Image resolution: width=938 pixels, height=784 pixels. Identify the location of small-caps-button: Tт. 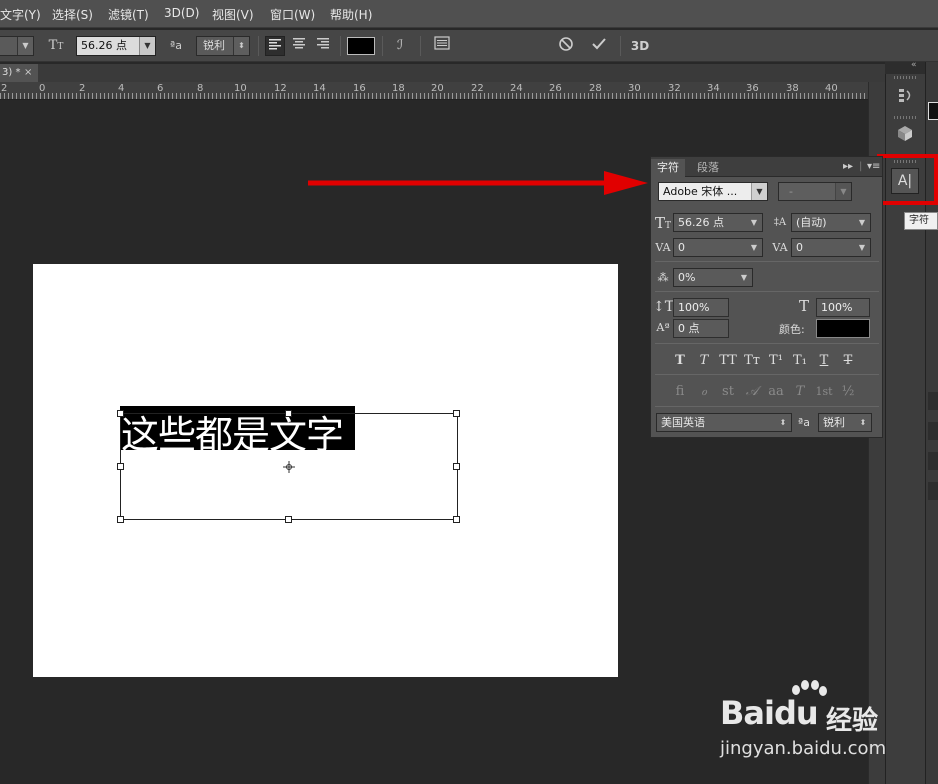
(752, 361).